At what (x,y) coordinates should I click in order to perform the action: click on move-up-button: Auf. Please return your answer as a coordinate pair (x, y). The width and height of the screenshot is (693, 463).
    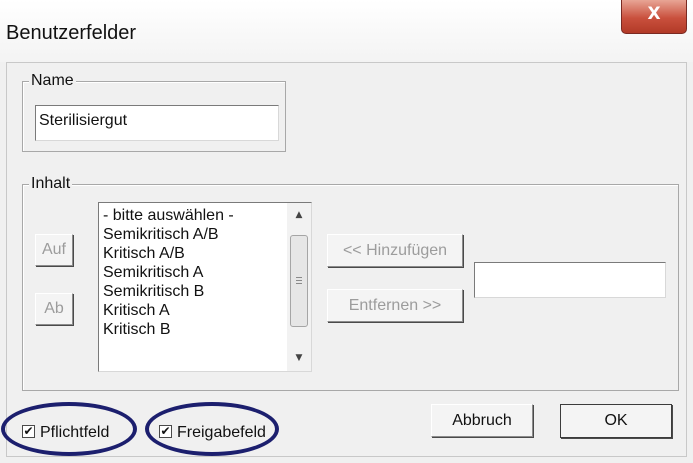
    Looking at the image, I should click on (54, 250).